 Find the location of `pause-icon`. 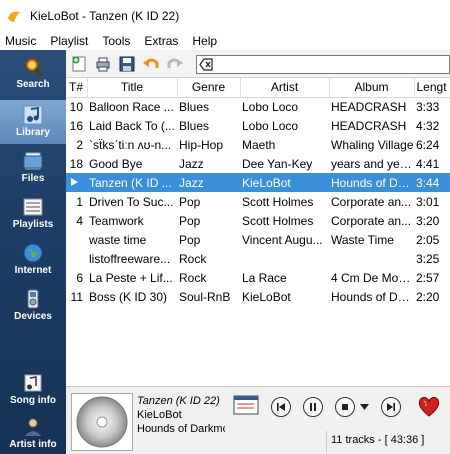

pause-icon is located at coordinates (313, 407).